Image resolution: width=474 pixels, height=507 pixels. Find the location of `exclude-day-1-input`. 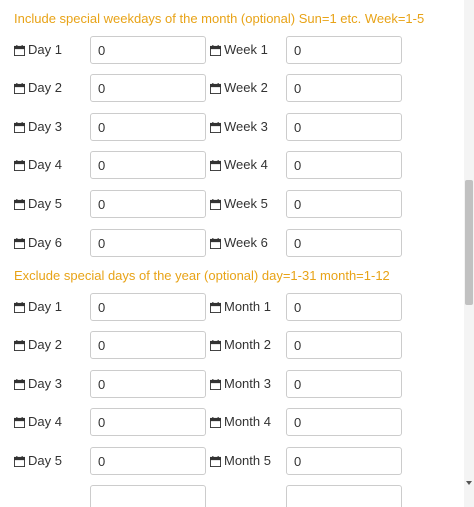

exclude-day-1-input is located at coordinates (148, 307).